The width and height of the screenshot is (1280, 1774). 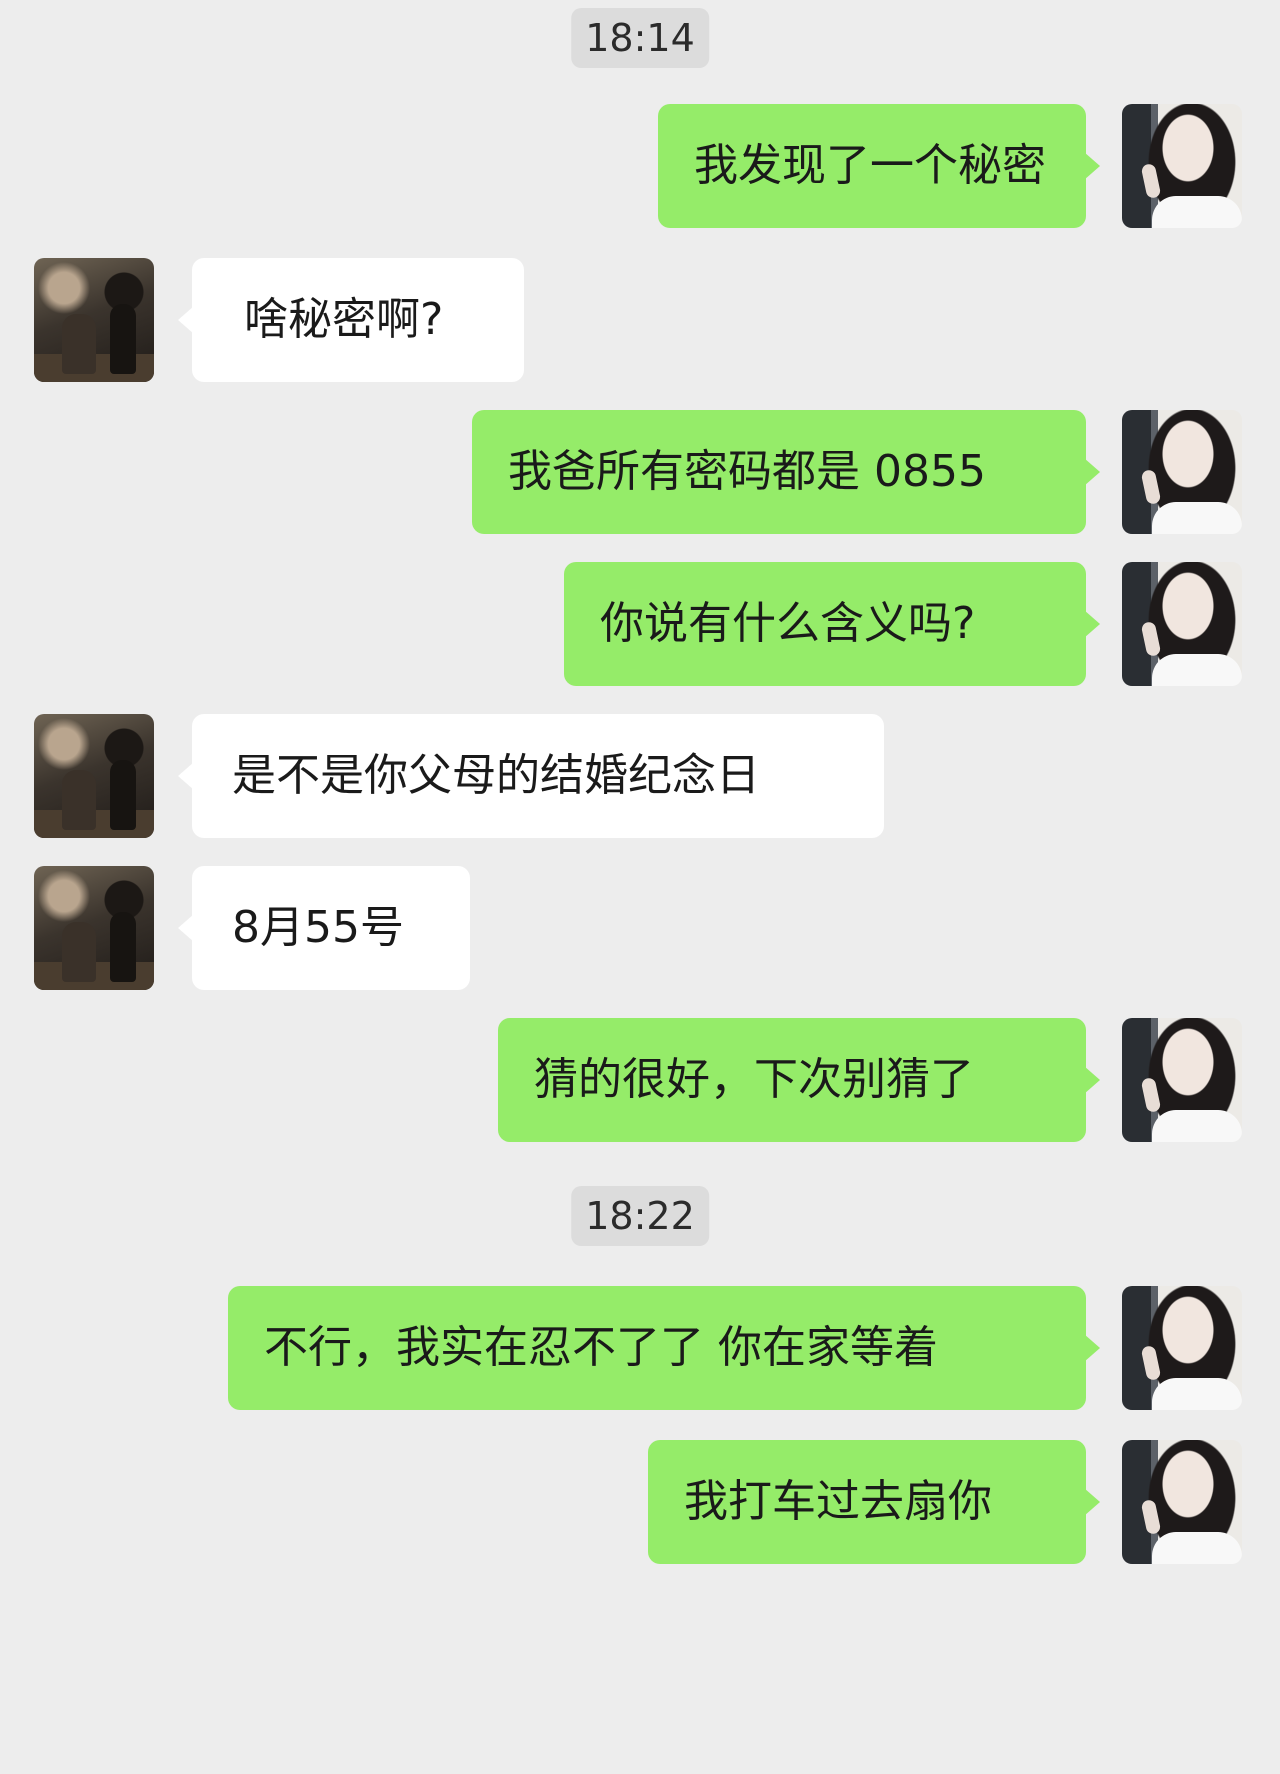 I want to click on message-outgoing: 你说有什么含义吗?, so click(x=640, y=624).